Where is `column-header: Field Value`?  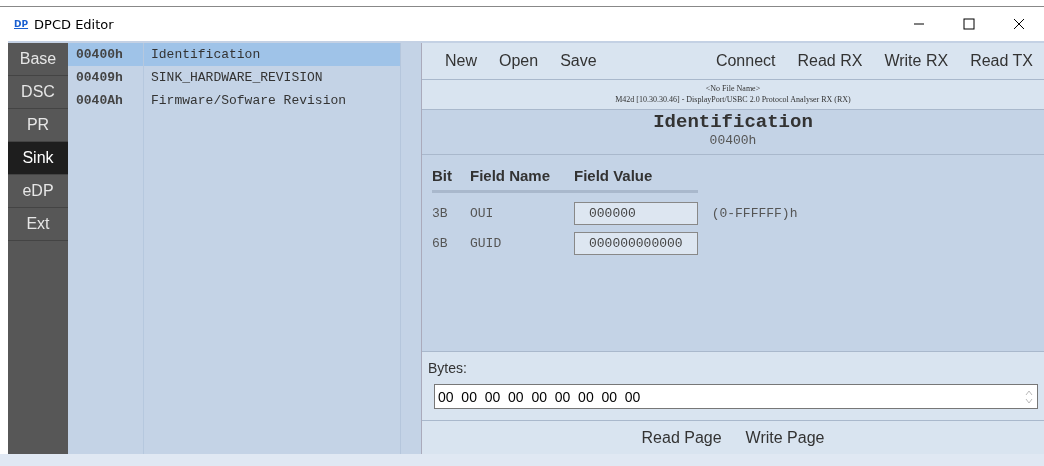 column-header: Field Value is located at coordinates (636, 179).